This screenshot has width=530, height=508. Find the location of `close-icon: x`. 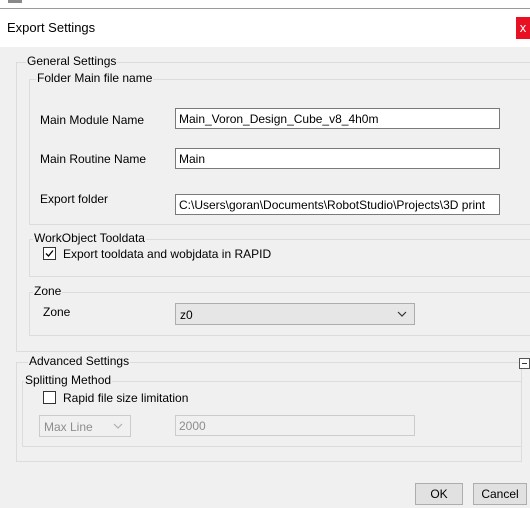

close-icon: x is located at coordinates (523, 27).